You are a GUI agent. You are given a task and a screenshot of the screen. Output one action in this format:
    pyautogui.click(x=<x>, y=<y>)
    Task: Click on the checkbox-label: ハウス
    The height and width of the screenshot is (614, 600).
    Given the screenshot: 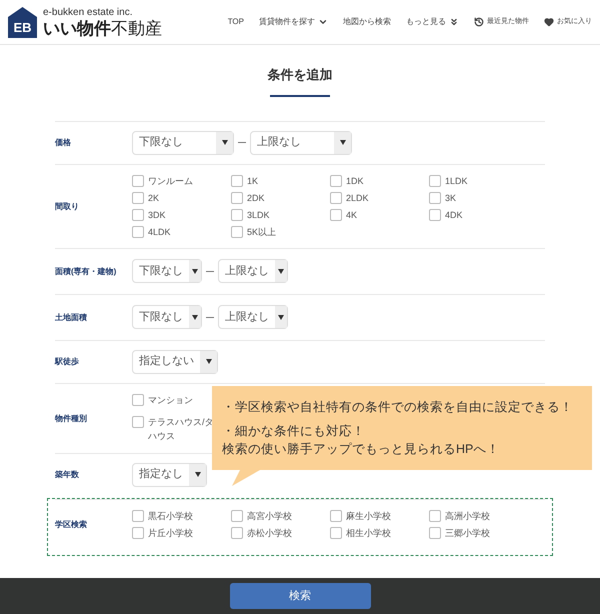 What is the action you would take?
    pyautogui.click(x=162, y=436)
    